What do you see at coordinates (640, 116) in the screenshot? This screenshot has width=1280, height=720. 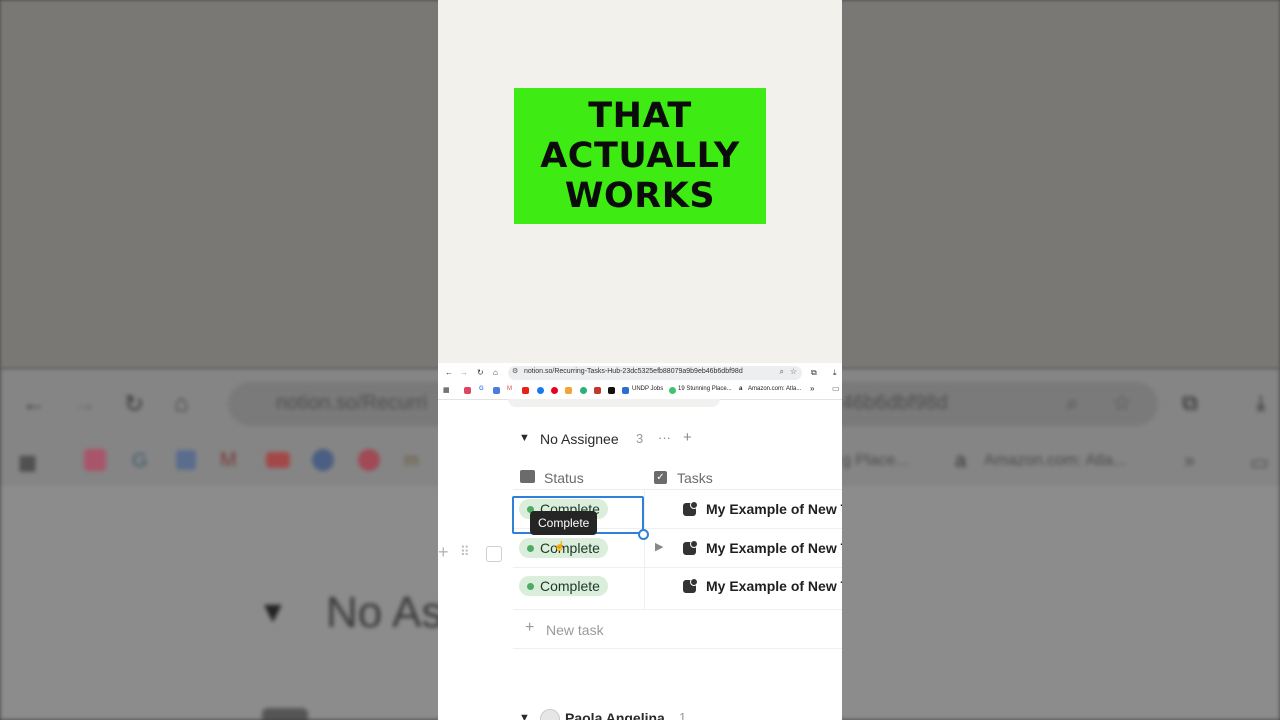 I see `headline-line-1: THAT` at bounding box center [640, 116].